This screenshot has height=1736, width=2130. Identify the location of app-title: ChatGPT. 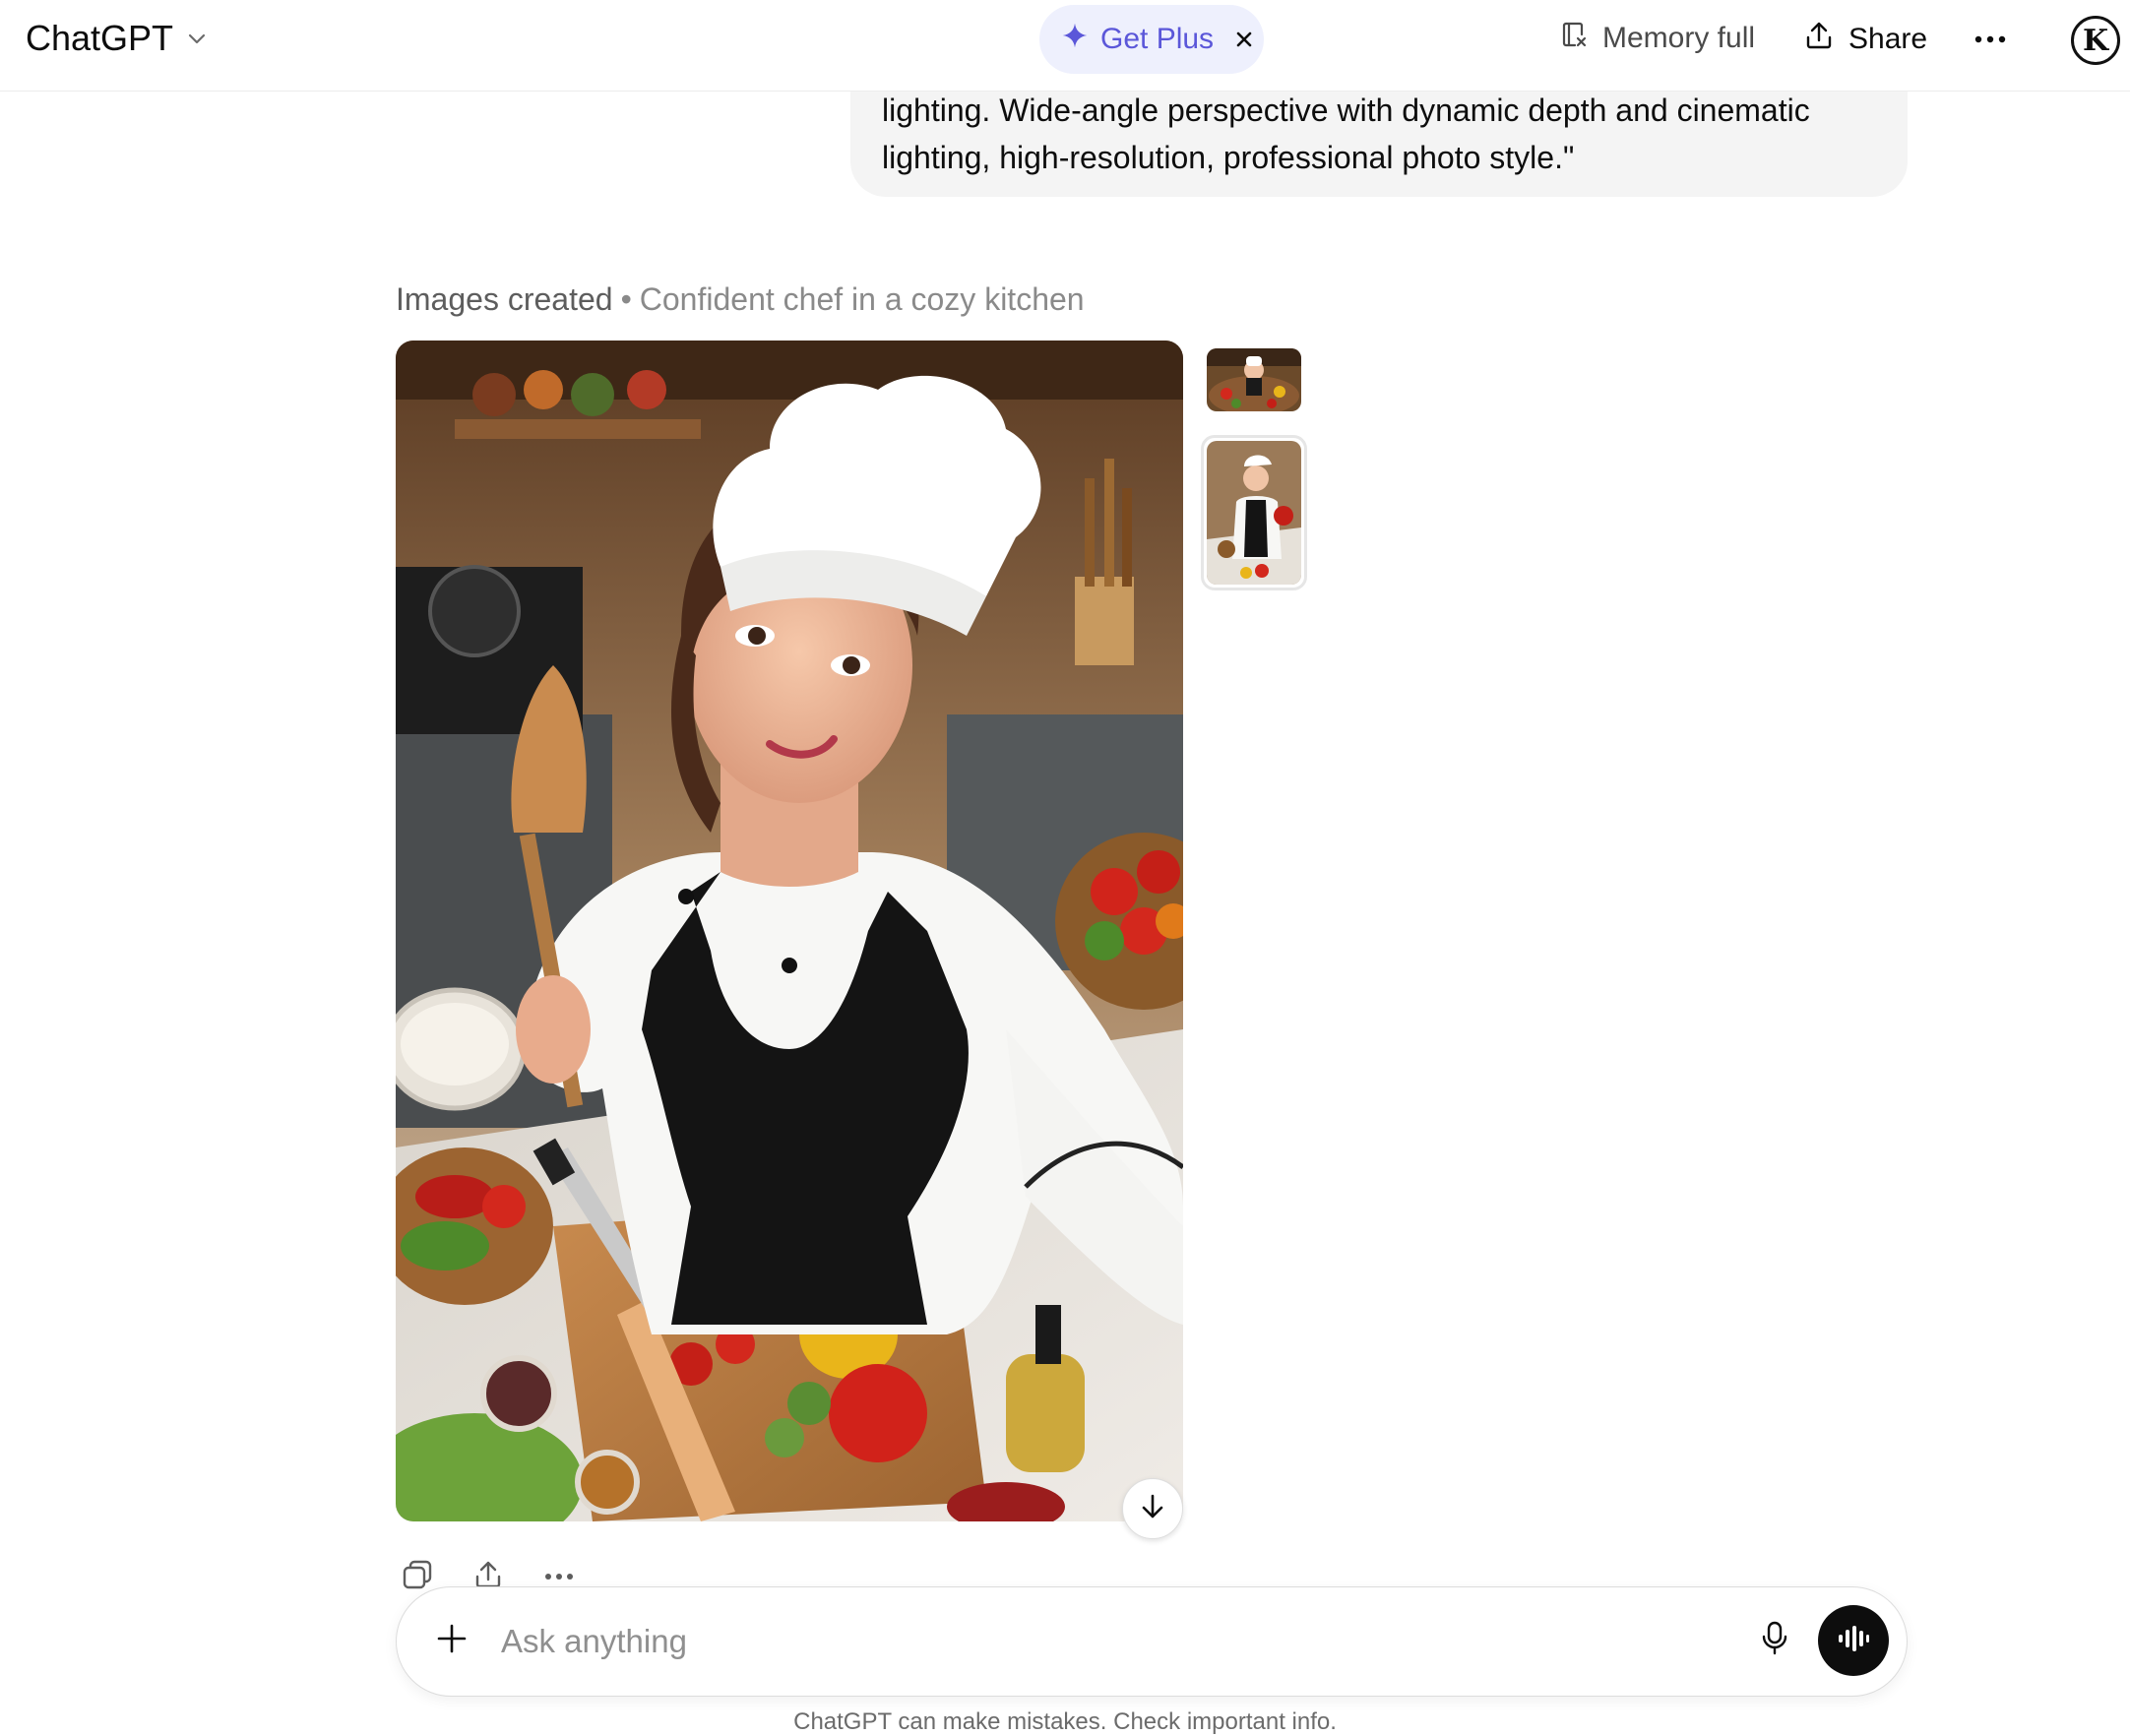
(100, 38).